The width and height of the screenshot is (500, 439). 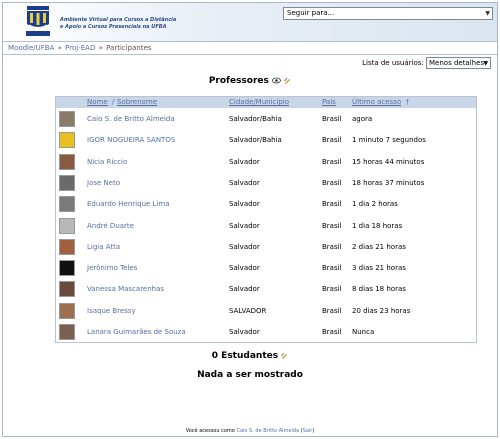 I want to click on participant-last-access: Nunca, so click(x=363, y=332).